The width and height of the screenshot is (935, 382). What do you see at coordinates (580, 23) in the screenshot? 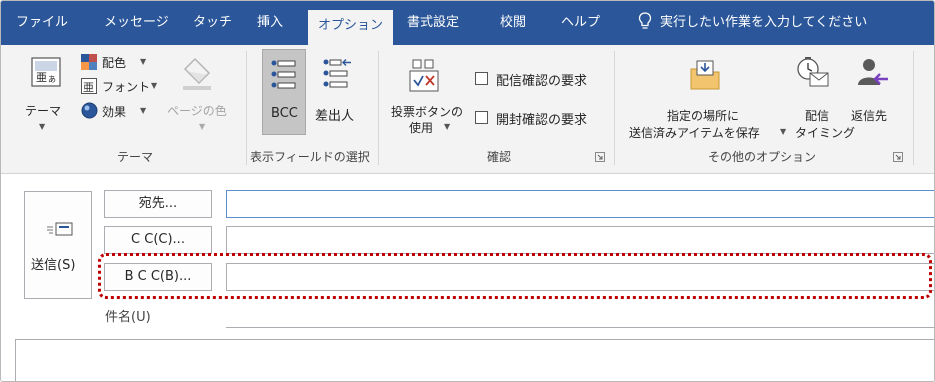
I see `tab-help: ヘルプ` at bounding box center [580, 23].